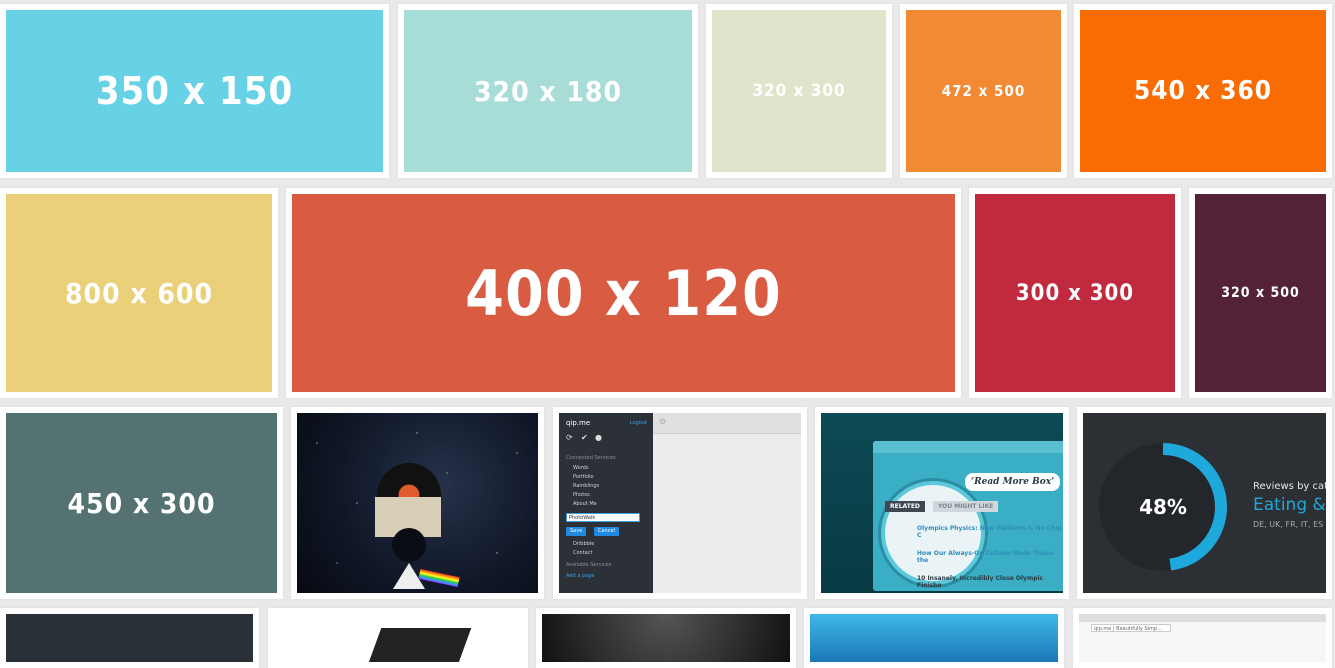  I want to click on placeholder-image: 320 x 500, so click(1260, 293).